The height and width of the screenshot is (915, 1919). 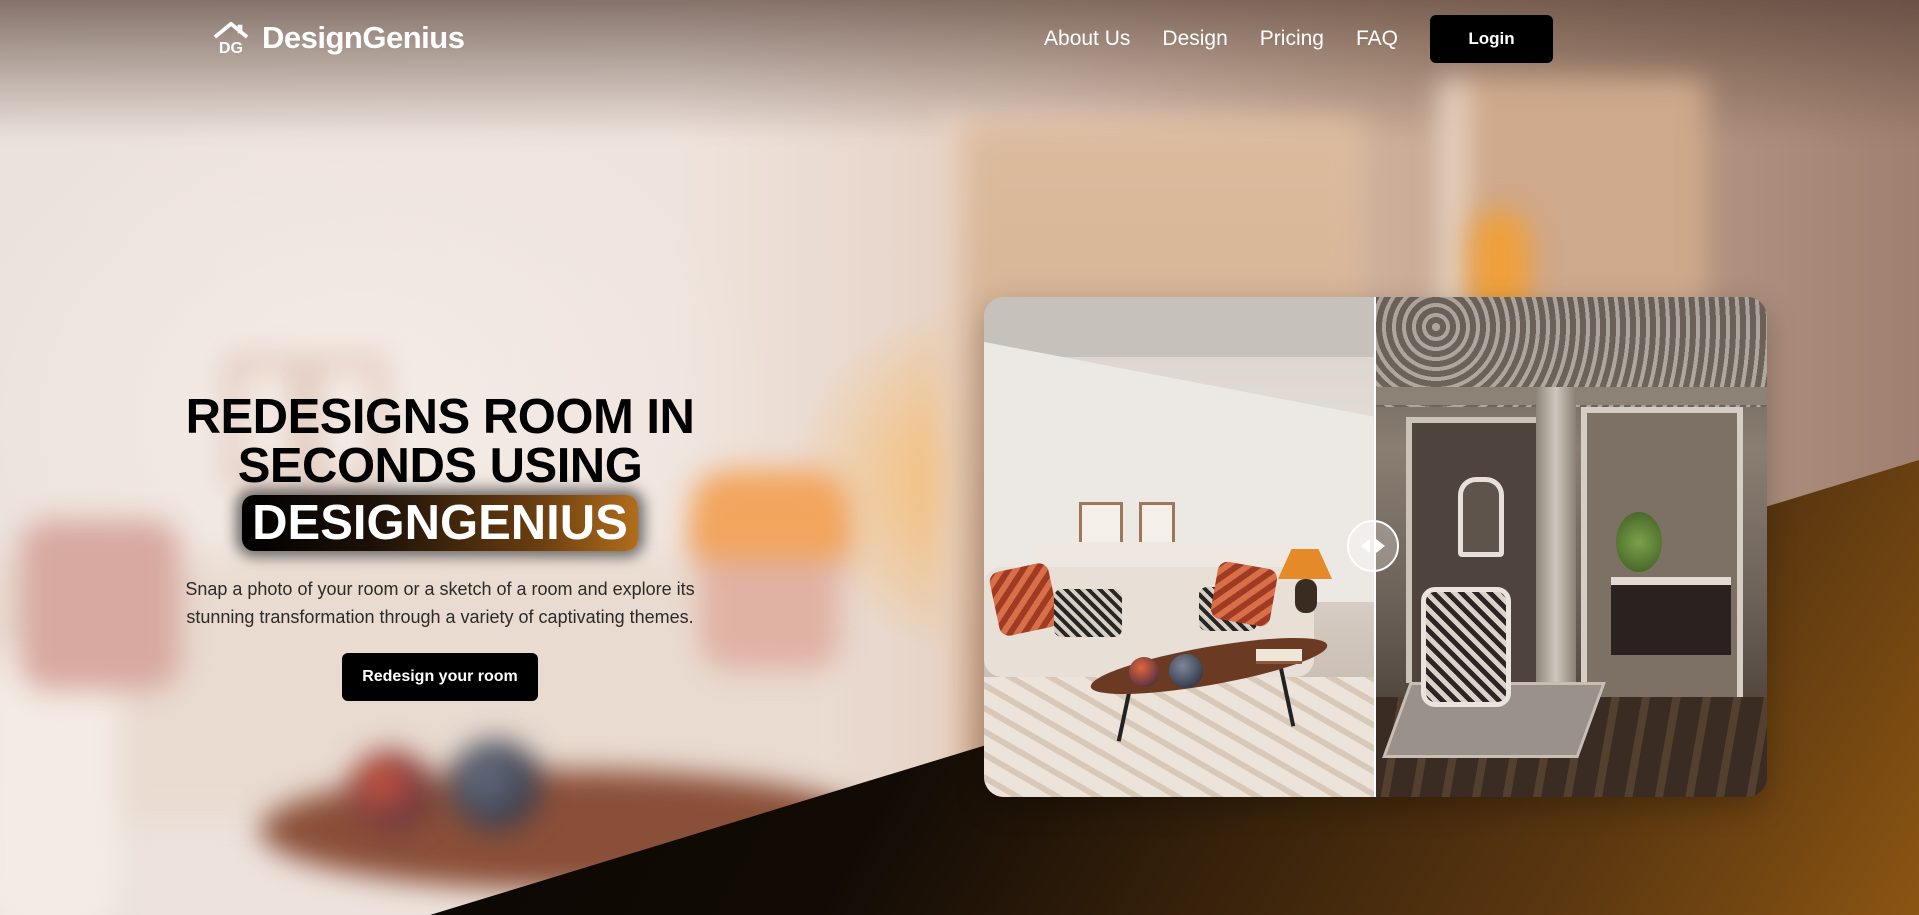 What do you see at coordinates (1292, 39) in the screenshot?
I see `nav-link-pricing: Pricing` at bounding box center [1292, 39].